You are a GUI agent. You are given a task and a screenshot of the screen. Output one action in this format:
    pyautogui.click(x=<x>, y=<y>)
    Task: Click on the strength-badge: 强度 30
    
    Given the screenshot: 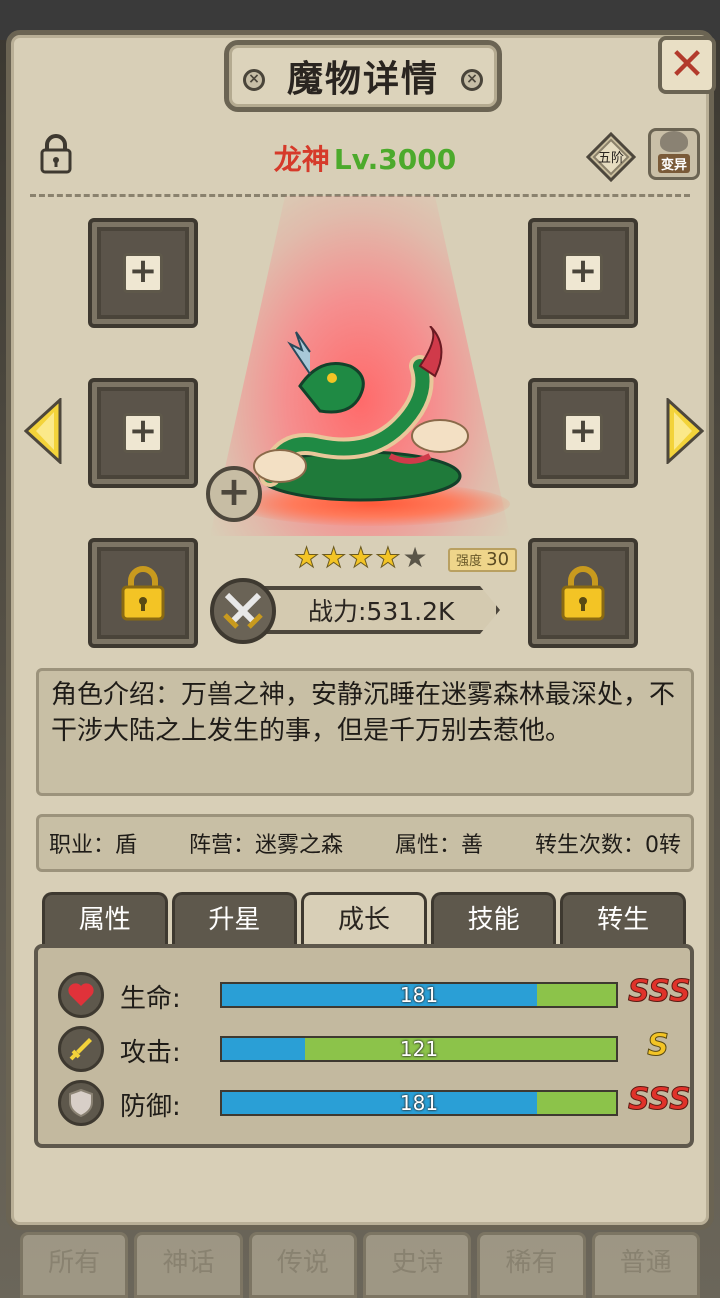 What is the action you would take?
    pyautogui.click(x=483, y=560)
    